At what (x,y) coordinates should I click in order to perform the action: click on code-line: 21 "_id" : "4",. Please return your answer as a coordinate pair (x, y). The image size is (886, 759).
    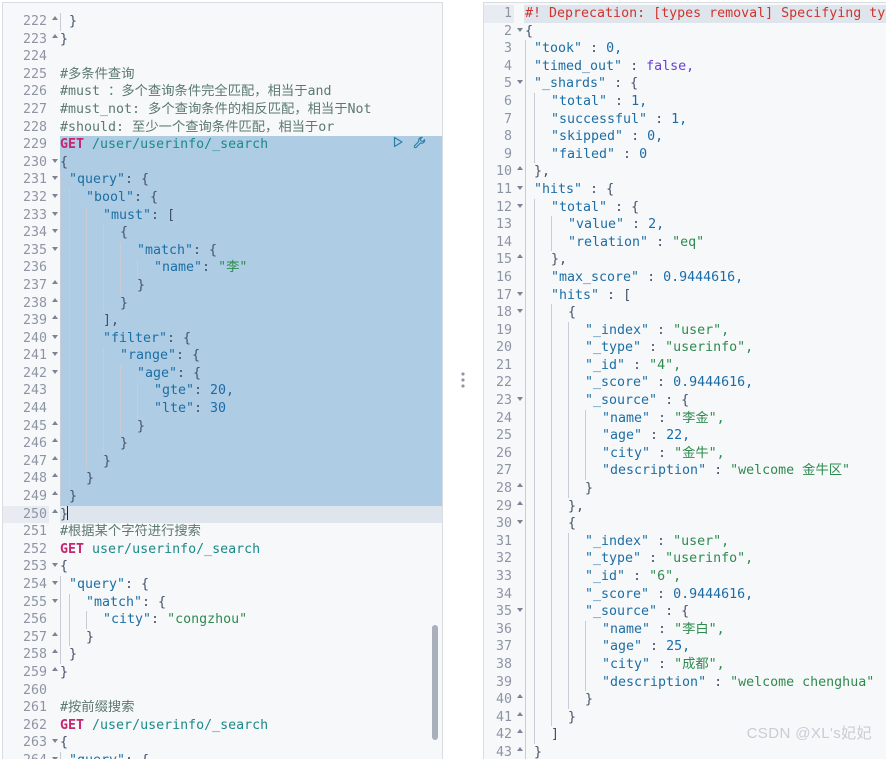
    Looking at the image, I should click on (685, 365).